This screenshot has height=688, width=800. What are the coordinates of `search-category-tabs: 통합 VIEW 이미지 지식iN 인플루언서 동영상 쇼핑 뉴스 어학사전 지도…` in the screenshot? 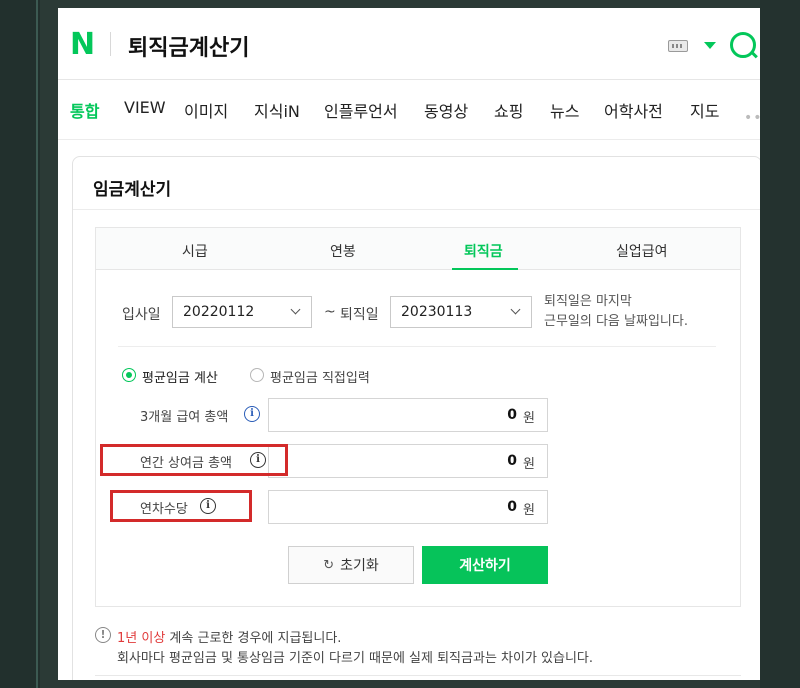 It's located at (409, 110).